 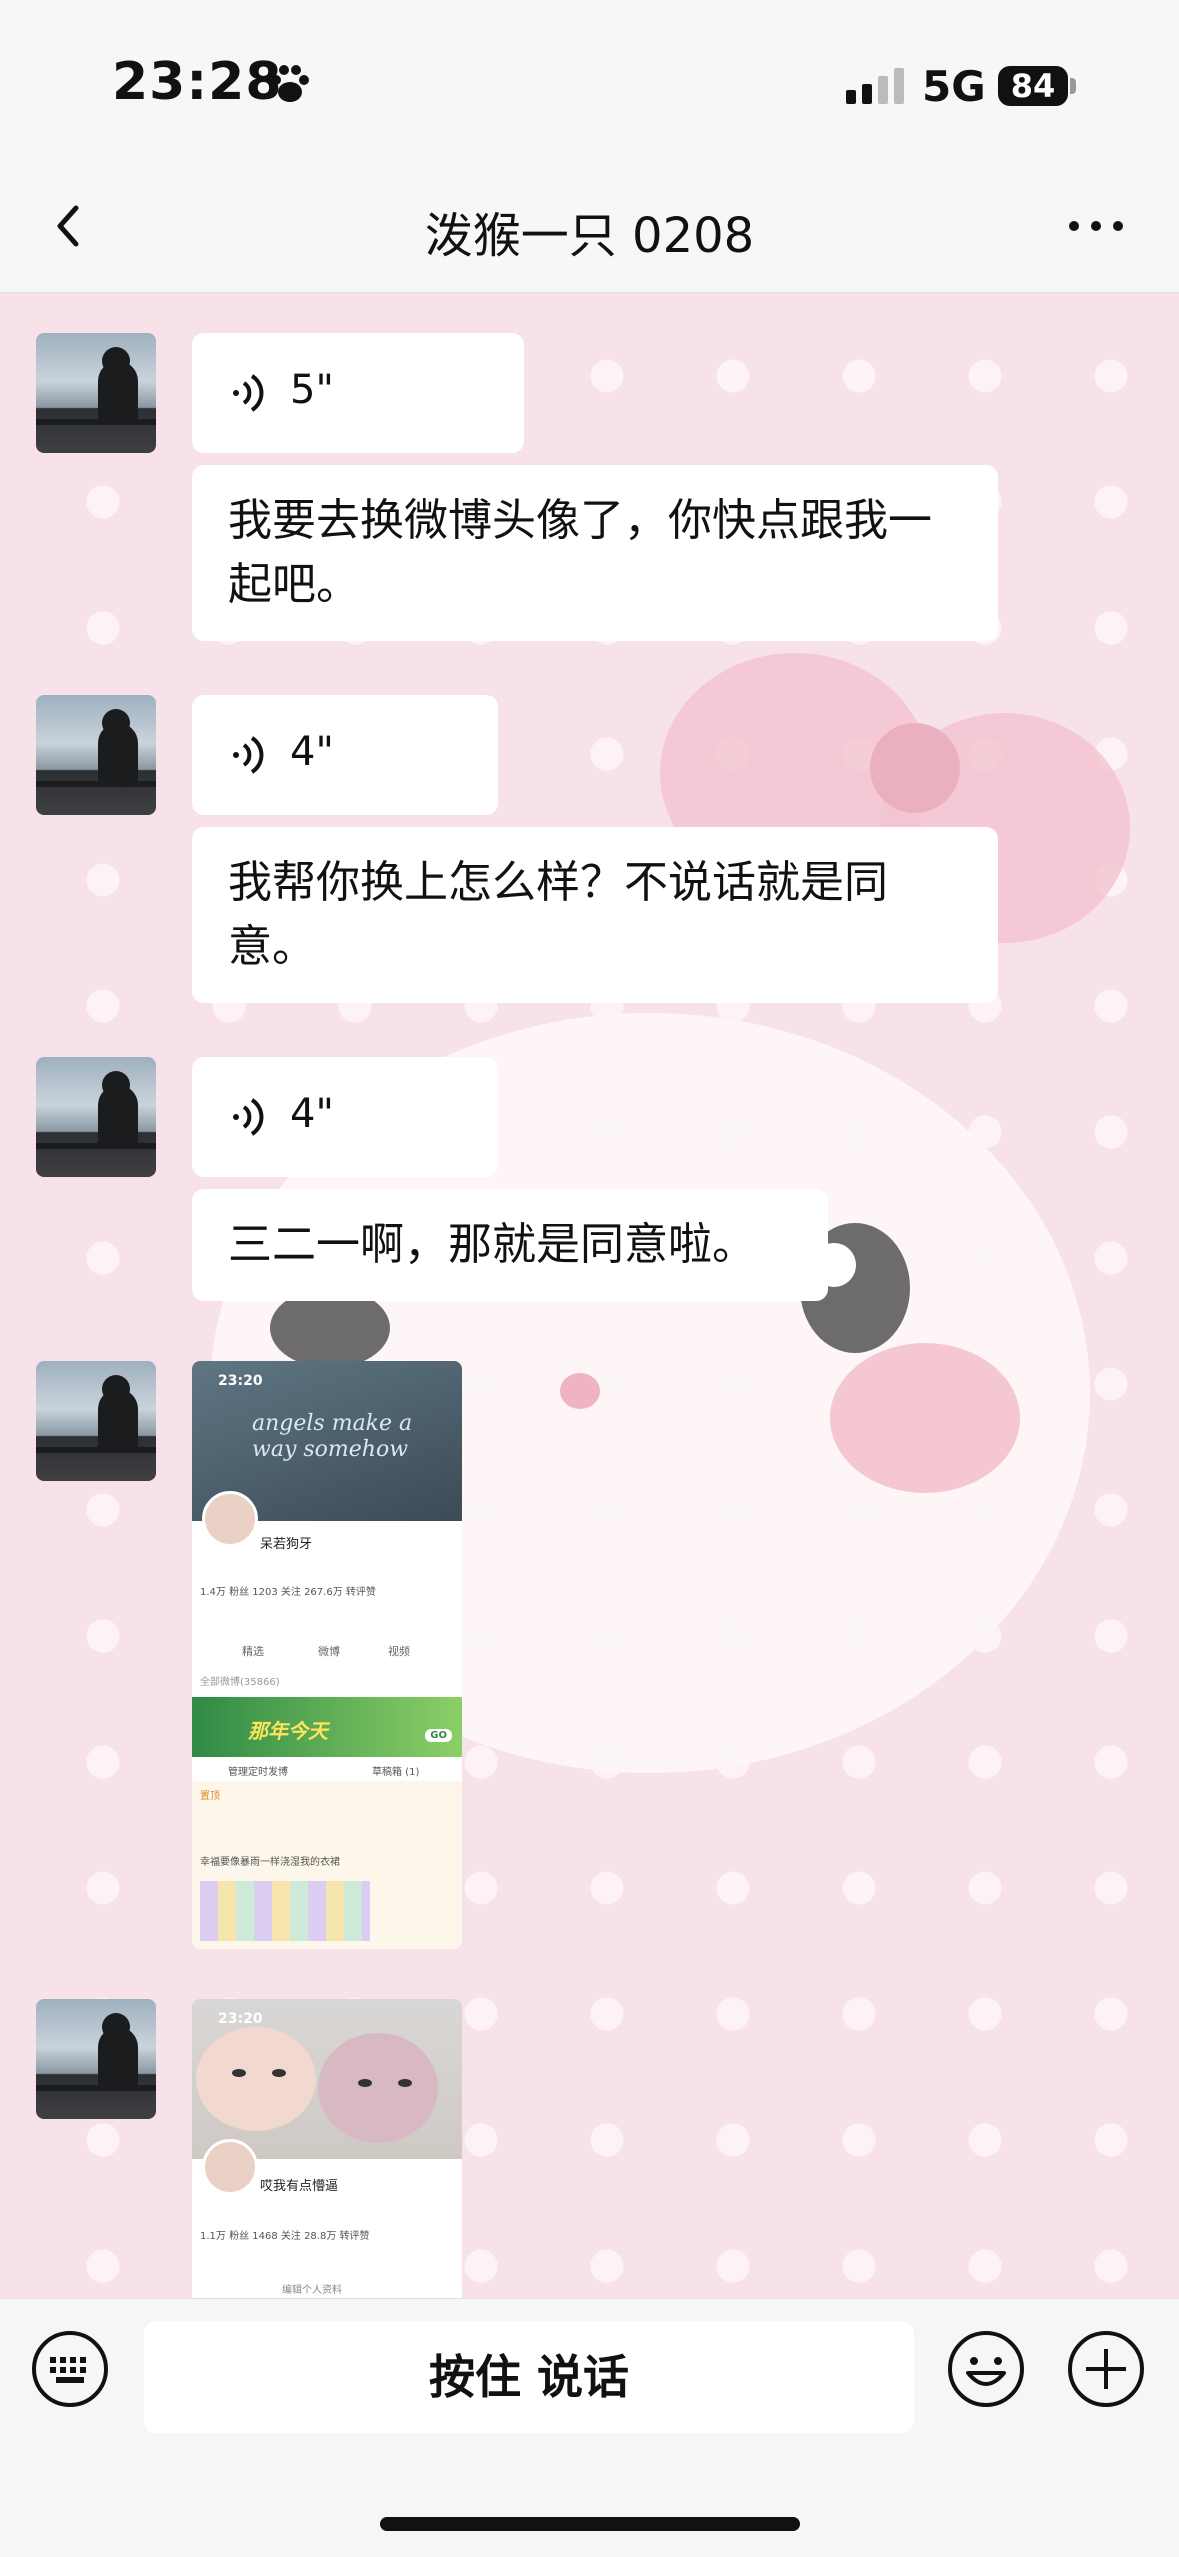 I want to click on shot-post-card: 置顶 幸福要像暴雨一样浇湿我的衣裙, so click(x=327, y=1865).